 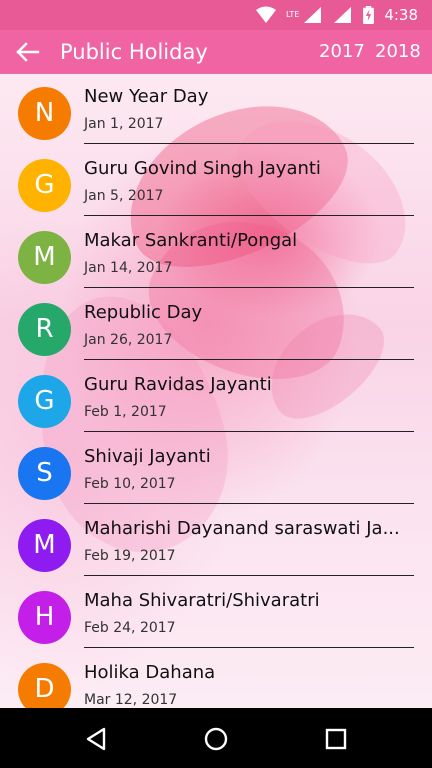 What do you see at coordinates (178, 384) in the screenshot?
I see `holiday-name: Guru Ravidas Jayanti` at bounding box center [178, 384].